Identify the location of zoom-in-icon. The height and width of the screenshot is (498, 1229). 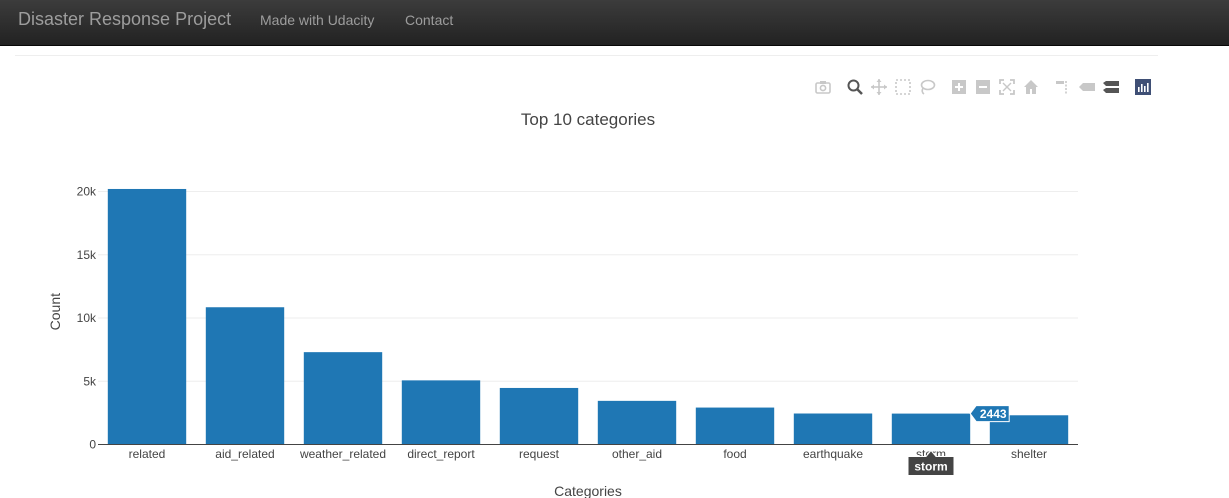
(959, 87).